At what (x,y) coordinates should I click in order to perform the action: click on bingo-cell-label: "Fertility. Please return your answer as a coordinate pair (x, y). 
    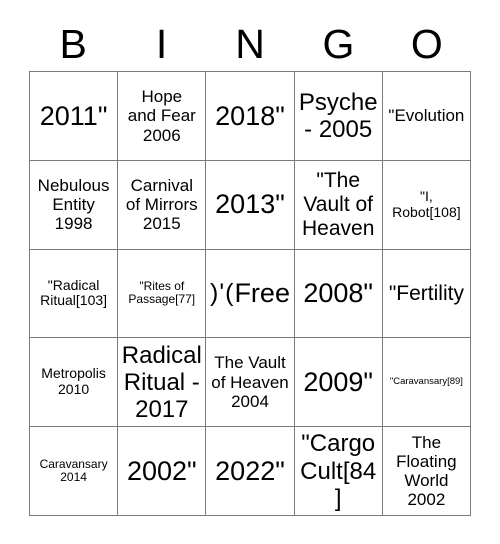
    Looking at the image, I should click on (426, 293).